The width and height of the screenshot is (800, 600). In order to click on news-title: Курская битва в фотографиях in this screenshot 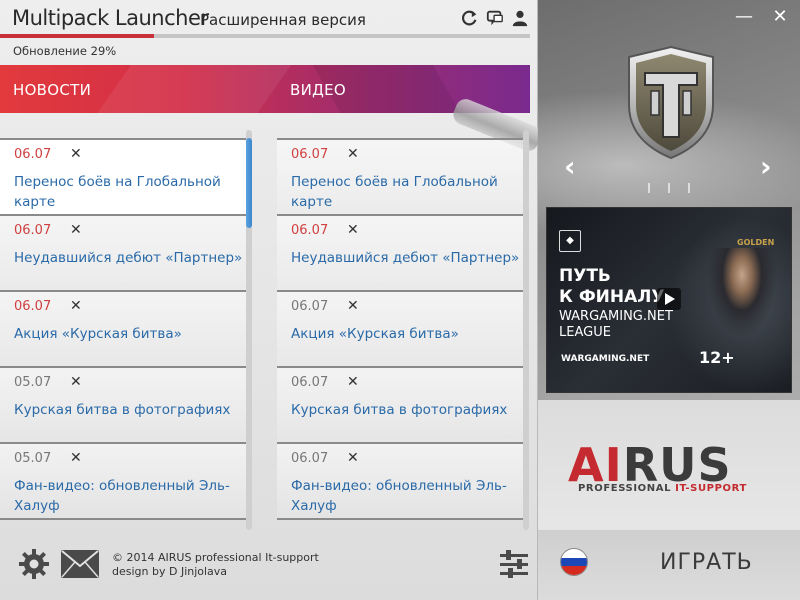, I will do `click(129, 410)`.